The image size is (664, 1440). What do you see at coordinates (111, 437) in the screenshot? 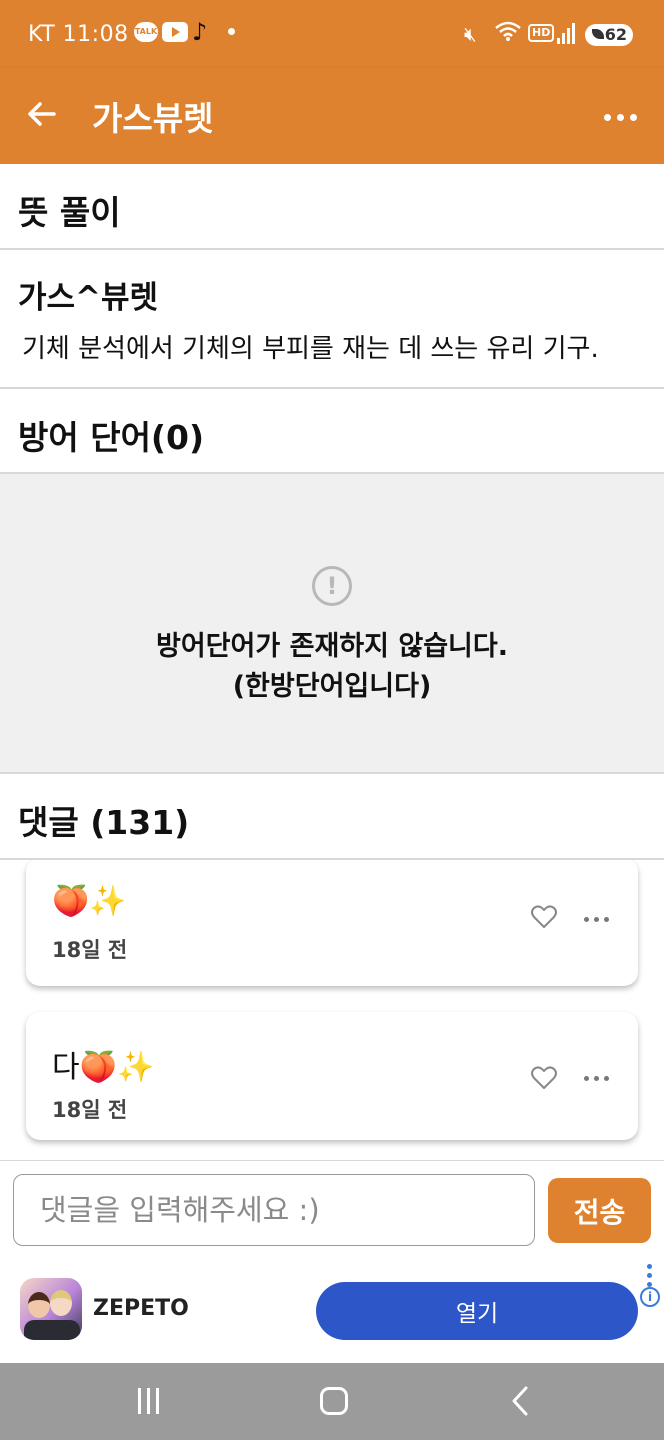
I see `defense-header-label: 방어 단어(0)` at bounding box center [111, 437].